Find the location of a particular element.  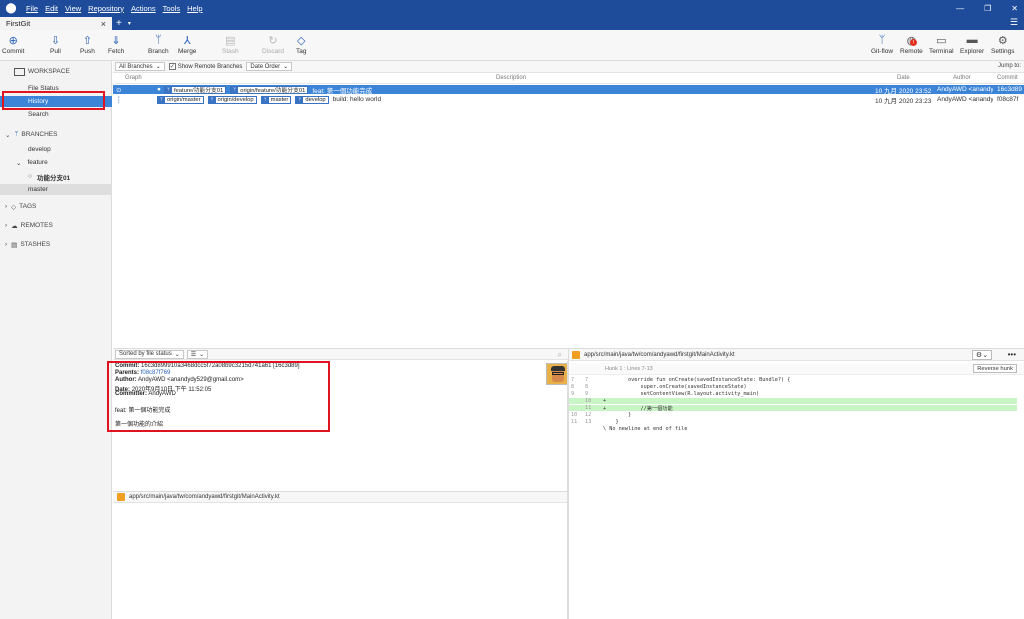

menu-repository: Repository is located at coordinates (106, 8).